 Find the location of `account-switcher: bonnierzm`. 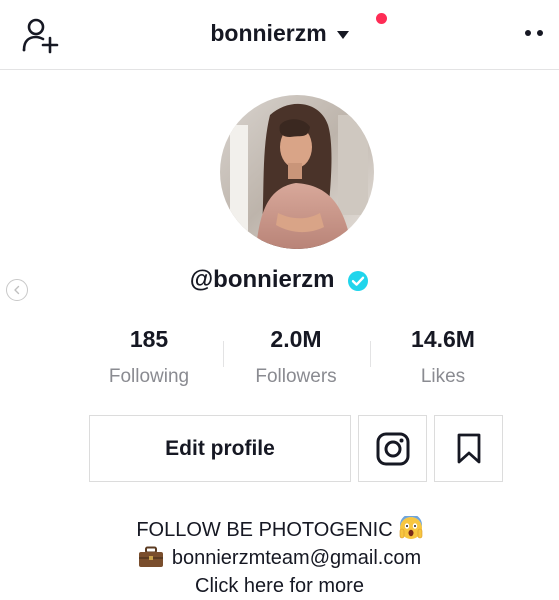

account-switcher: bonnierzm is located at coordinates (279, 33).